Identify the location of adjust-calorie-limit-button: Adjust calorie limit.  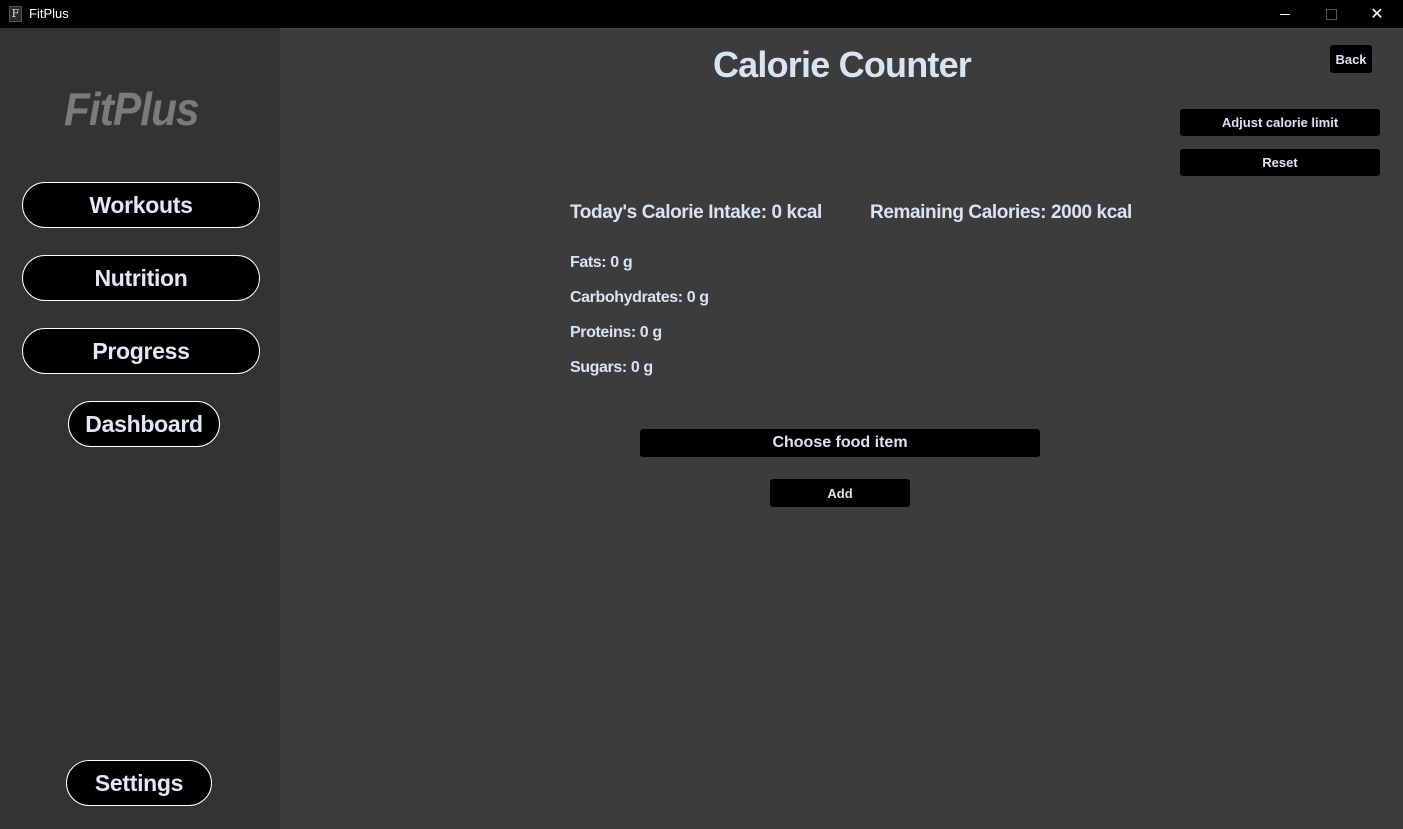
(1280, 122).